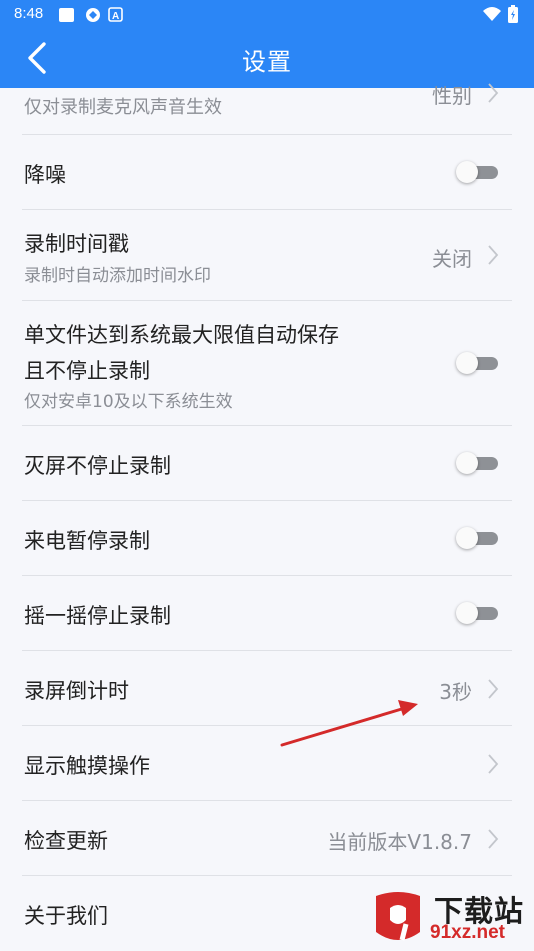 The width and height of the screenshot is (534, 951). Describe the element at coordinates (467, 932) in the screenshot. I see `watermark-url: 91xz.net` at that location.